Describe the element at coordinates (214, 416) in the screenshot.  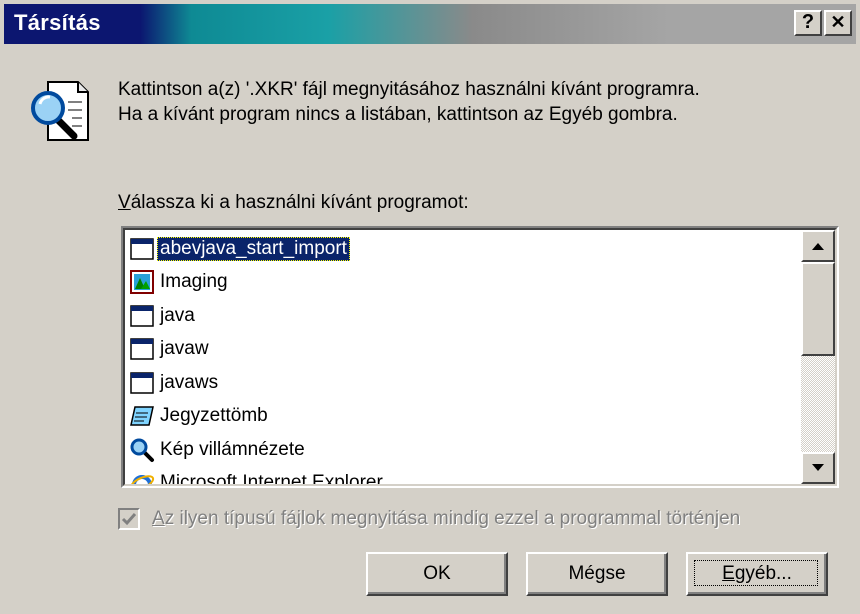
I see `list-item-label: Jegyzettömb` at that location.